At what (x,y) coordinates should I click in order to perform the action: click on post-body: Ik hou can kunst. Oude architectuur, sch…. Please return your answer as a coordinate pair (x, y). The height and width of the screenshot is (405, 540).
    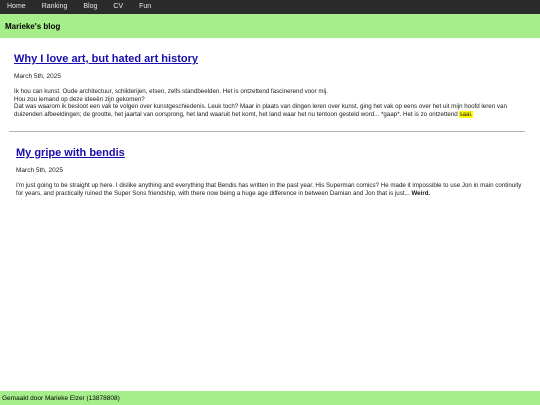
    Looking at the image, I should click on (271, 103).